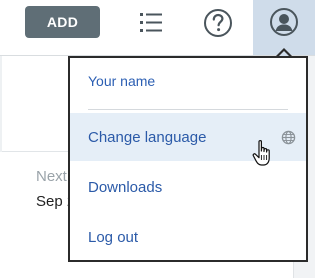 Image resolution: width=320 pixels, height=278 pixels. Describe the element at coordinates (122, 81) in the screenshot. I see `user-name: Your name` at that location.